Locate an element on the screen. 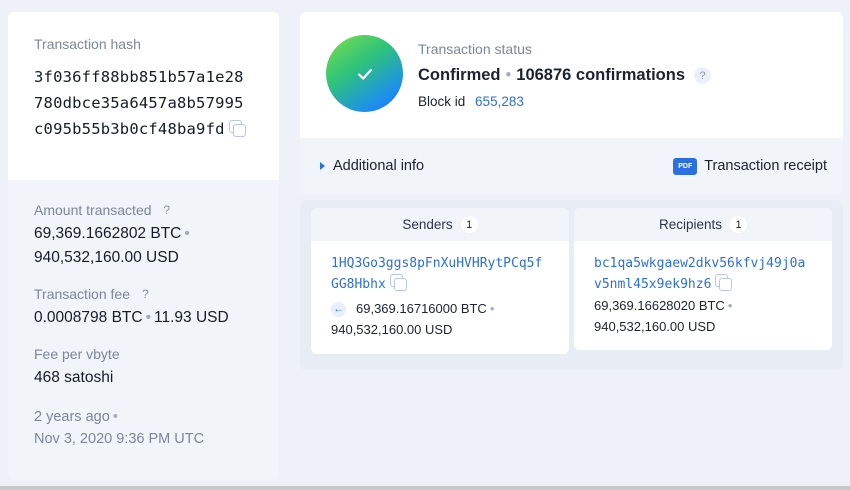  window-bottom-edge is located at coordinates (425, 488).